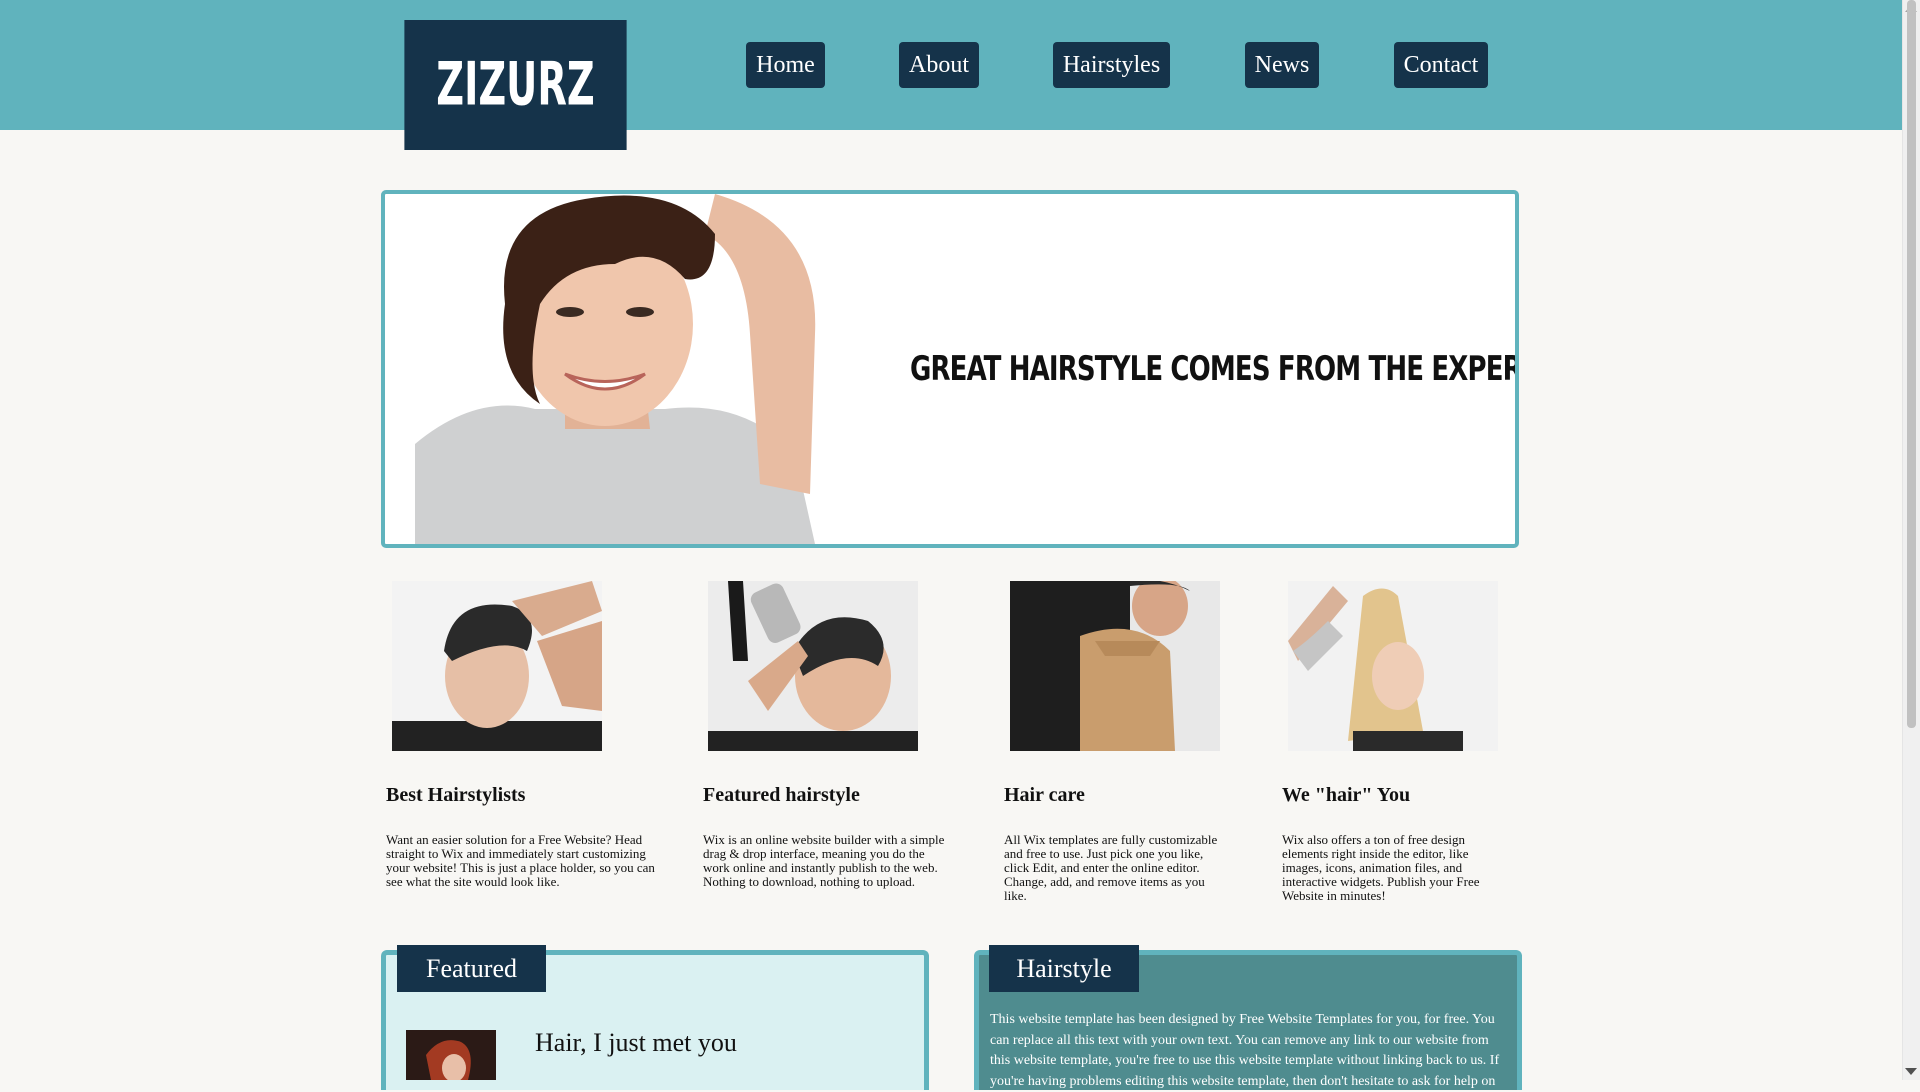 The width and height of the screenshot is (1920, 1092). What do you see at coordinates (781, 795) in the screenshot?
I see `feature-title: Featured hairstyle` at bounding box center [781, 795].